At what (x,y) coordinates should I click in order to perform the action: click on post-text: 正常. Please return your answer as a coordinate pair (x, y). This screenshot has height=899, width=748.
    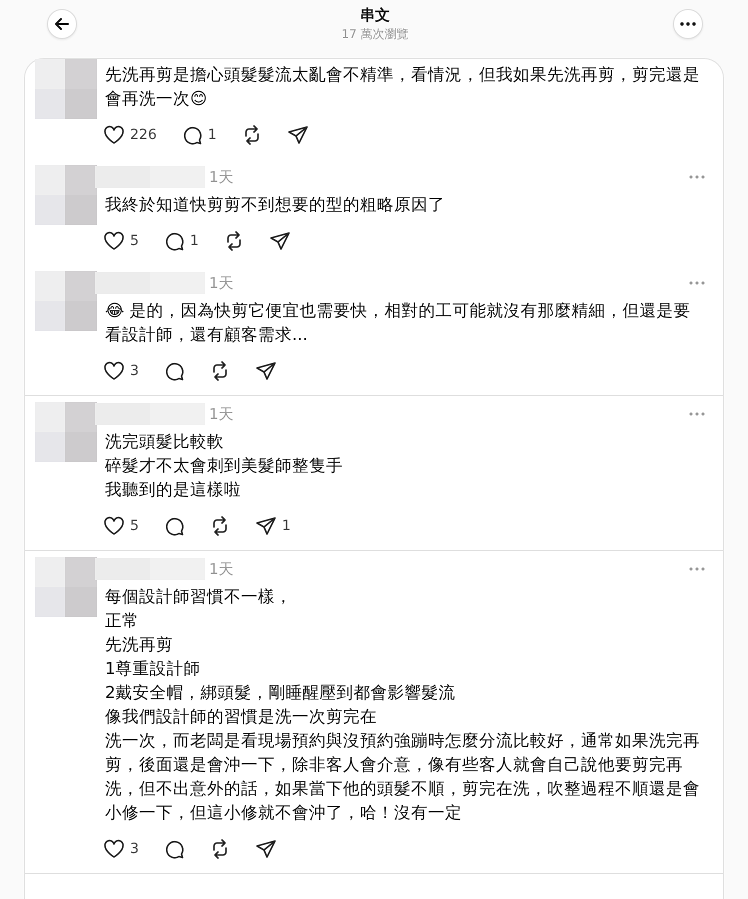
    Looking at the image, I should click on (122, 621).